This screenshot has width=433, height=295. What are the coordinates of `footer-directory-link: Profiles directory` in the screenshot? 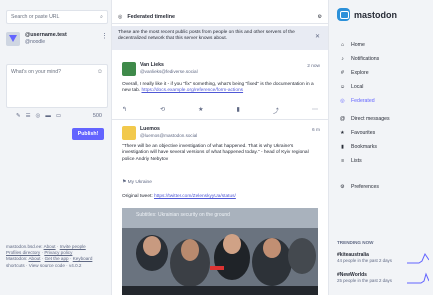 It's located at (23, 252).